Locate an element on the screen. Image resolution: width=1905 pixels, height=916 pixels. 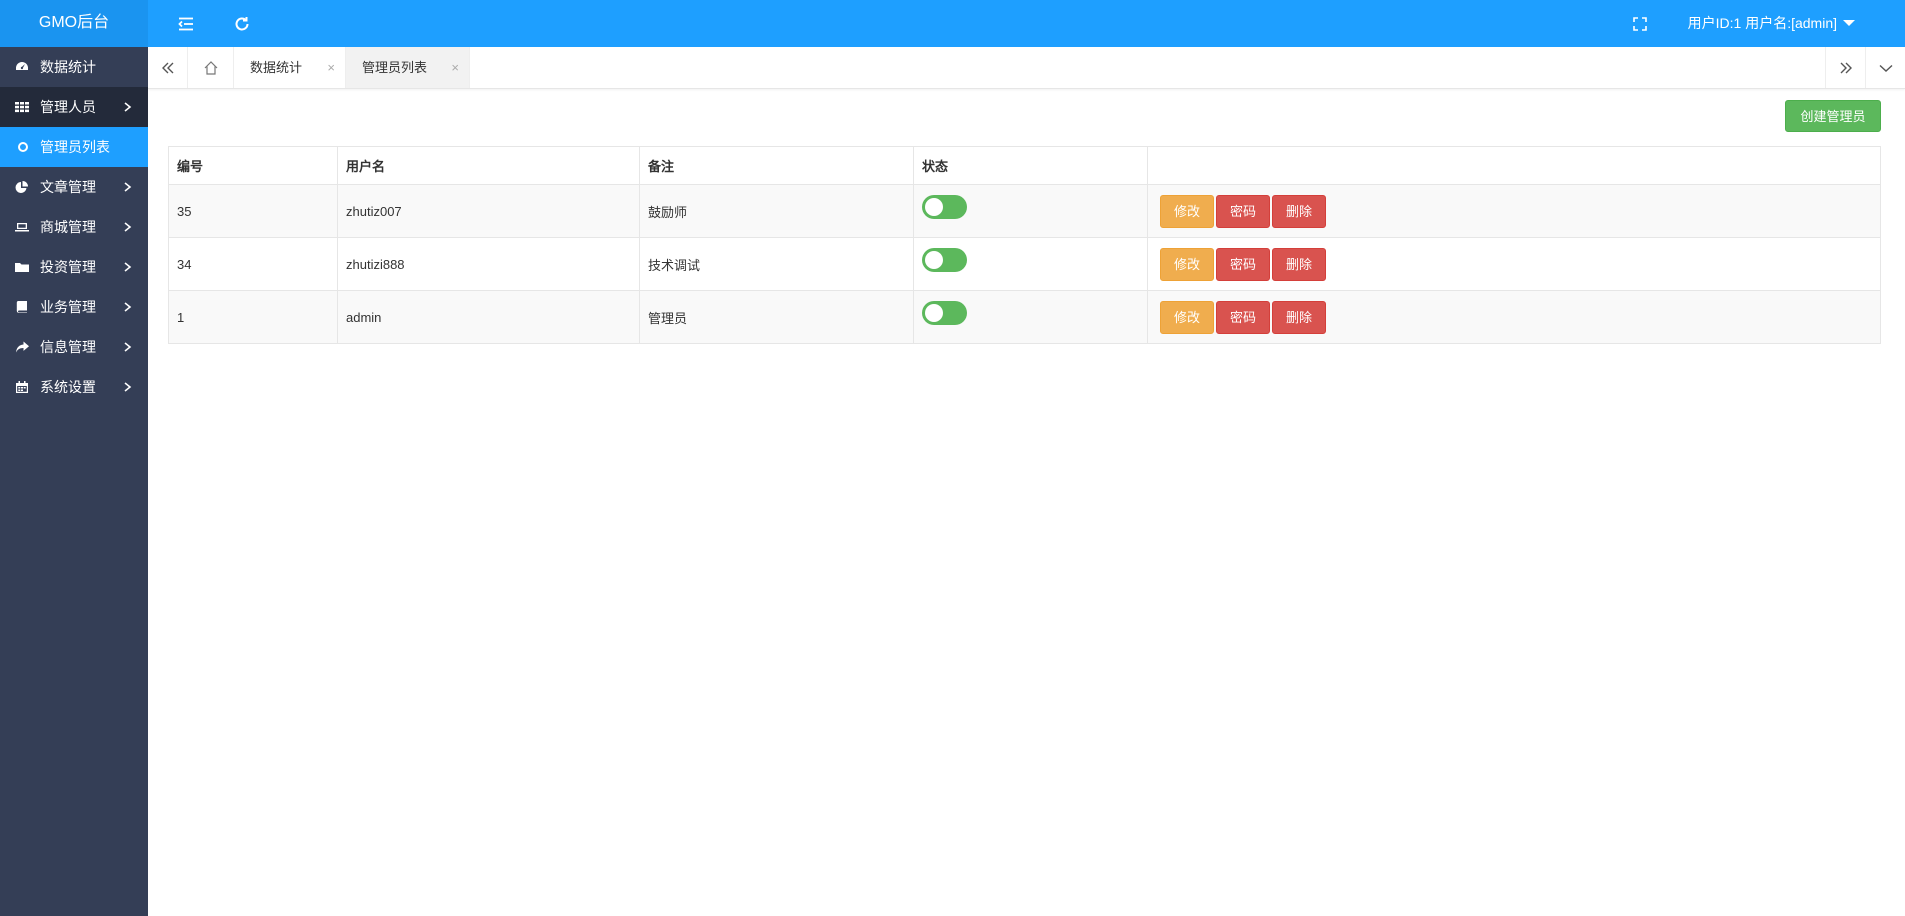
caret-down-icon is located at coordinates (1849, 22).